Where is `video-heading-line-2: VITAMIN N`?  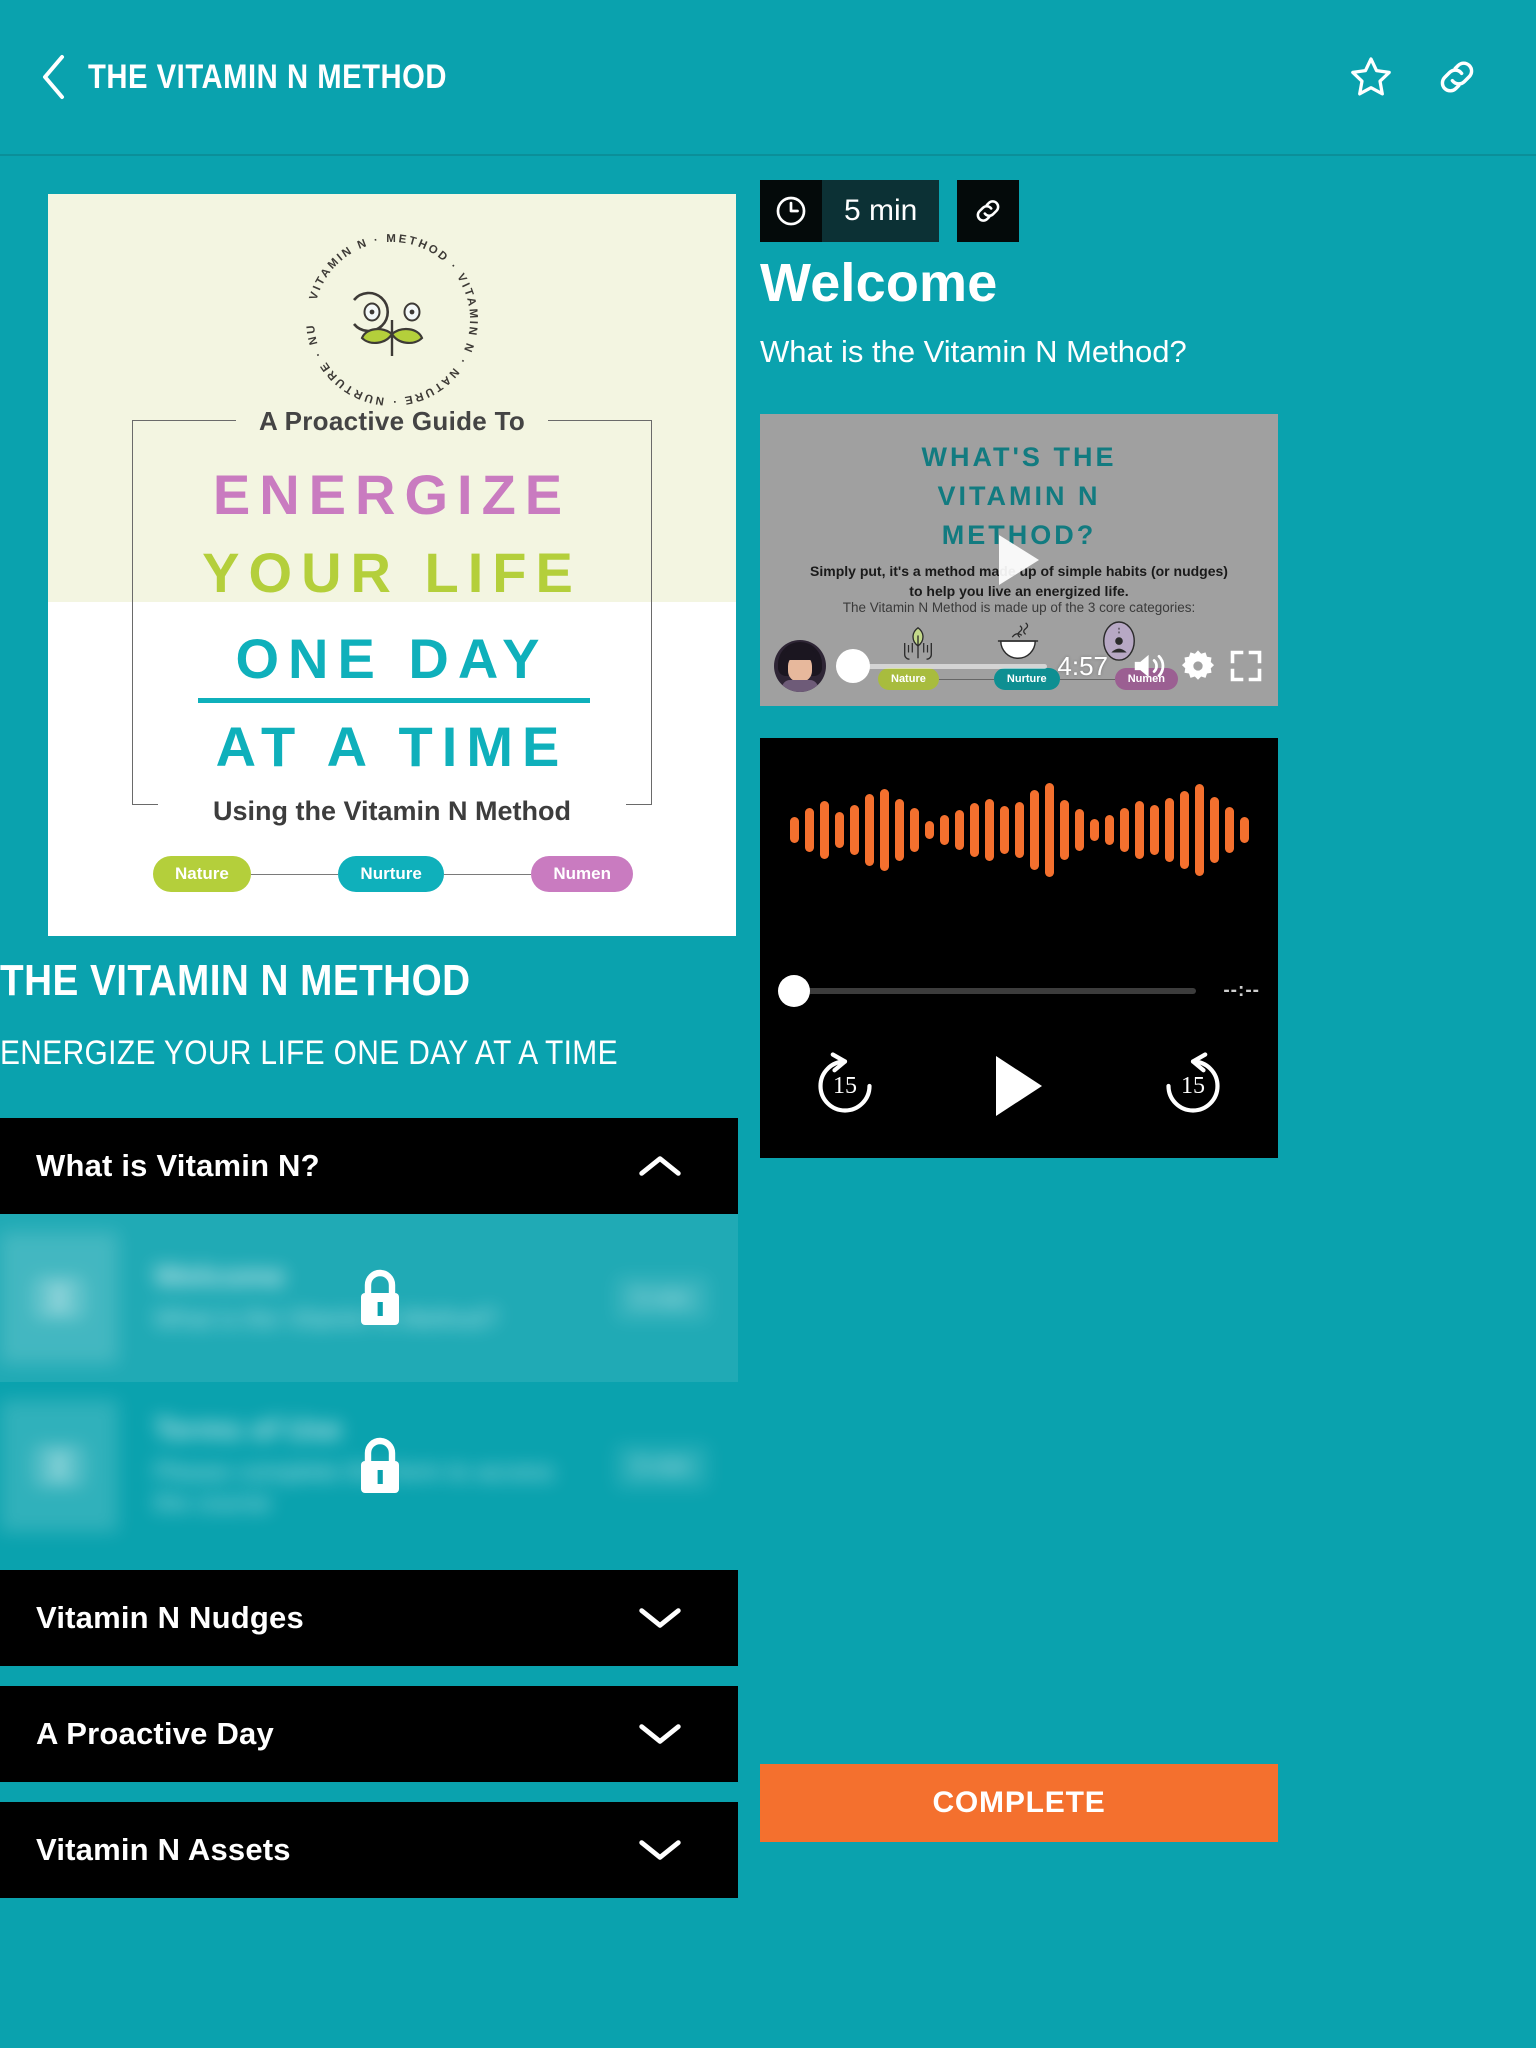 video-heading-line-2: VITAMIN N is located at coordinates (1019, 496).